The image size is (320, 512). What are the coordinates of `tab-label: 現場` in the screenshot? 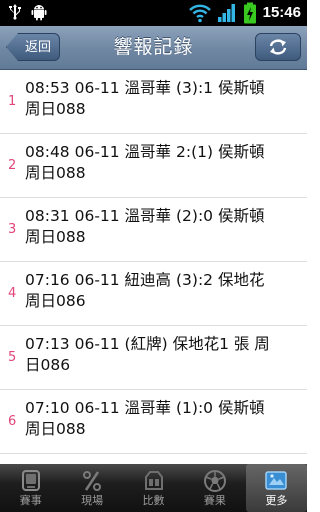 It's located at (92, 500).